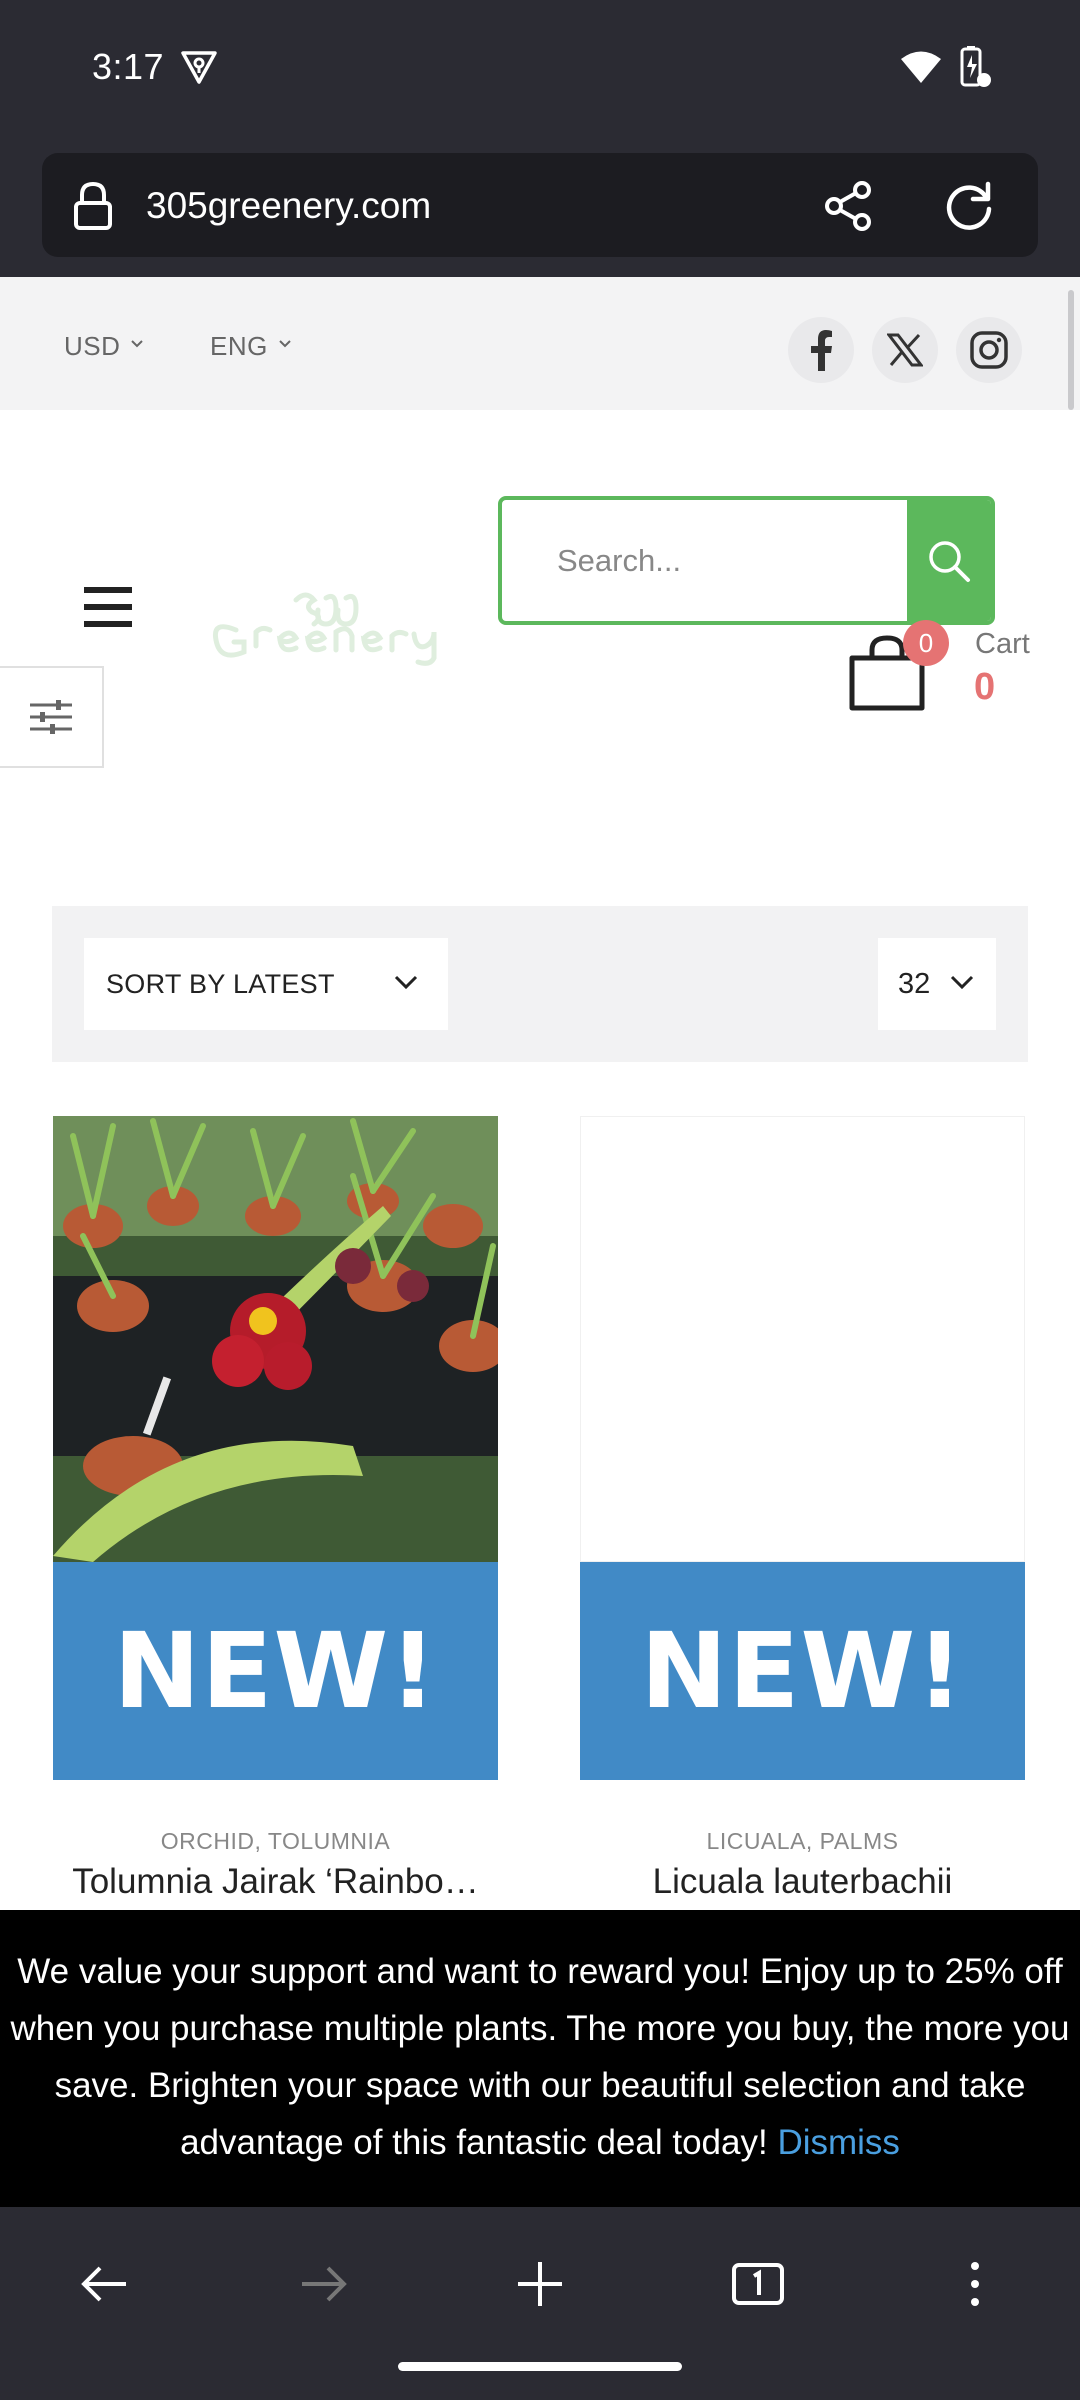  Describe the element at coordinates (905, 350) in the screenshot. I see `x-icon` at that location.